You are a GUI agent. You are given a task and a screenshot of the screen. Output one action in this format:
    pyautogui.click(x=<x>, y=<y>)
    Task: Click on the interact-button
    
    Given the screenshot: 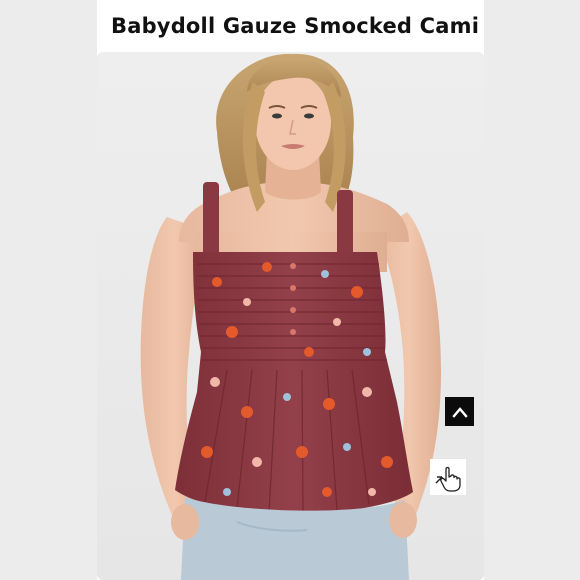 What is the action you would take?
    pyautogui.click(x=448, y=477)
    